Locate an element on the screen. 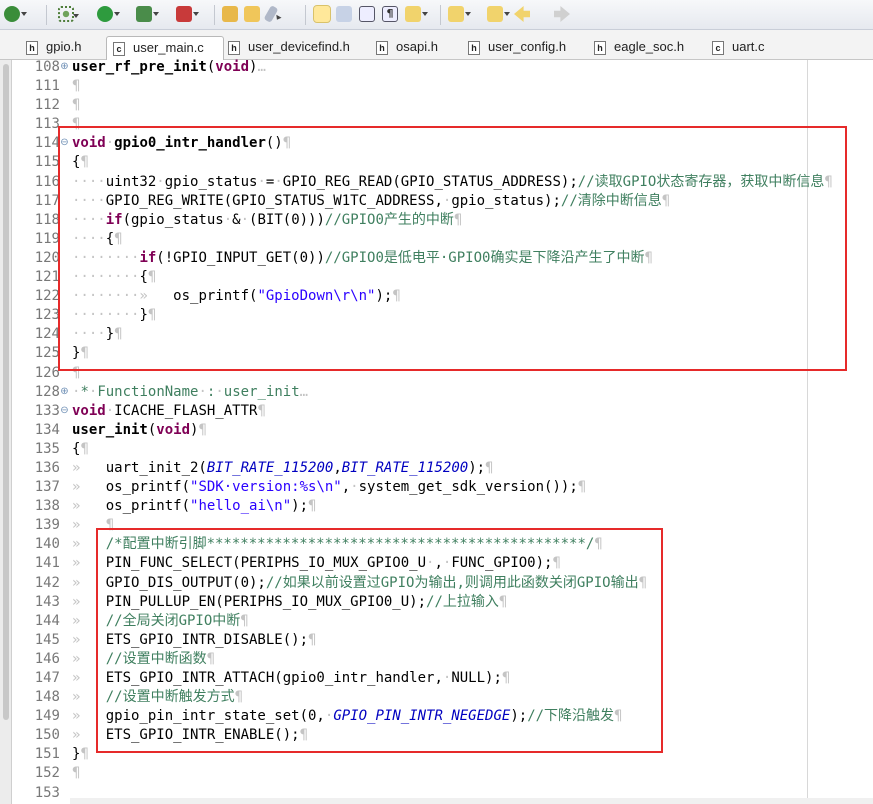 The image size is (873, 804). mark-occurrences-icon is located at coordinates (344, 14).